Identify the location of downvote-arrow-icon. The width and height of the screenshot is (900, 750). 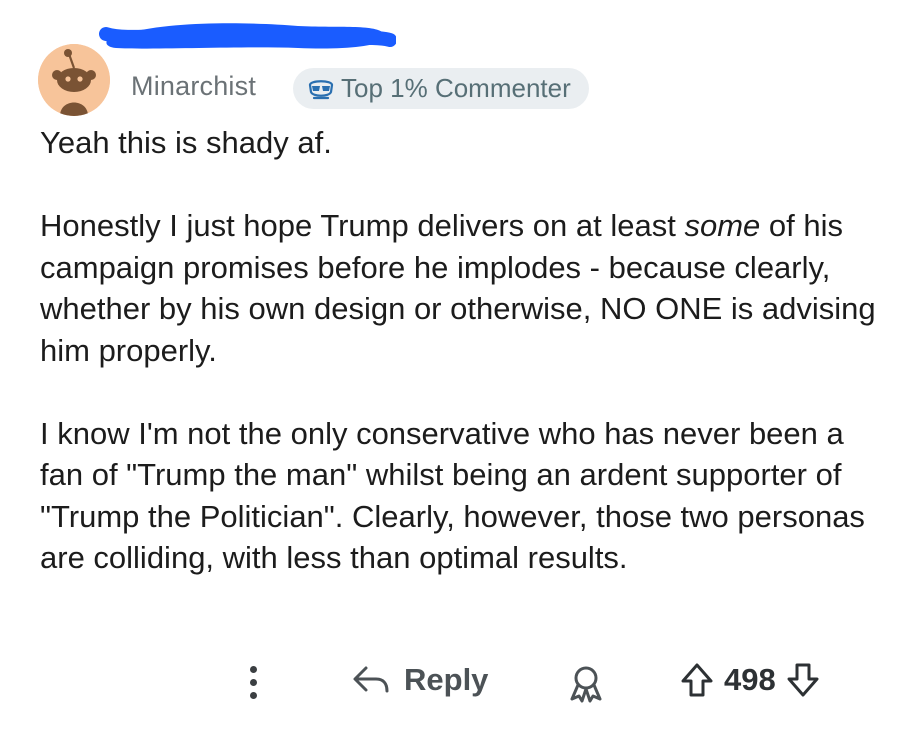
(803, 680).